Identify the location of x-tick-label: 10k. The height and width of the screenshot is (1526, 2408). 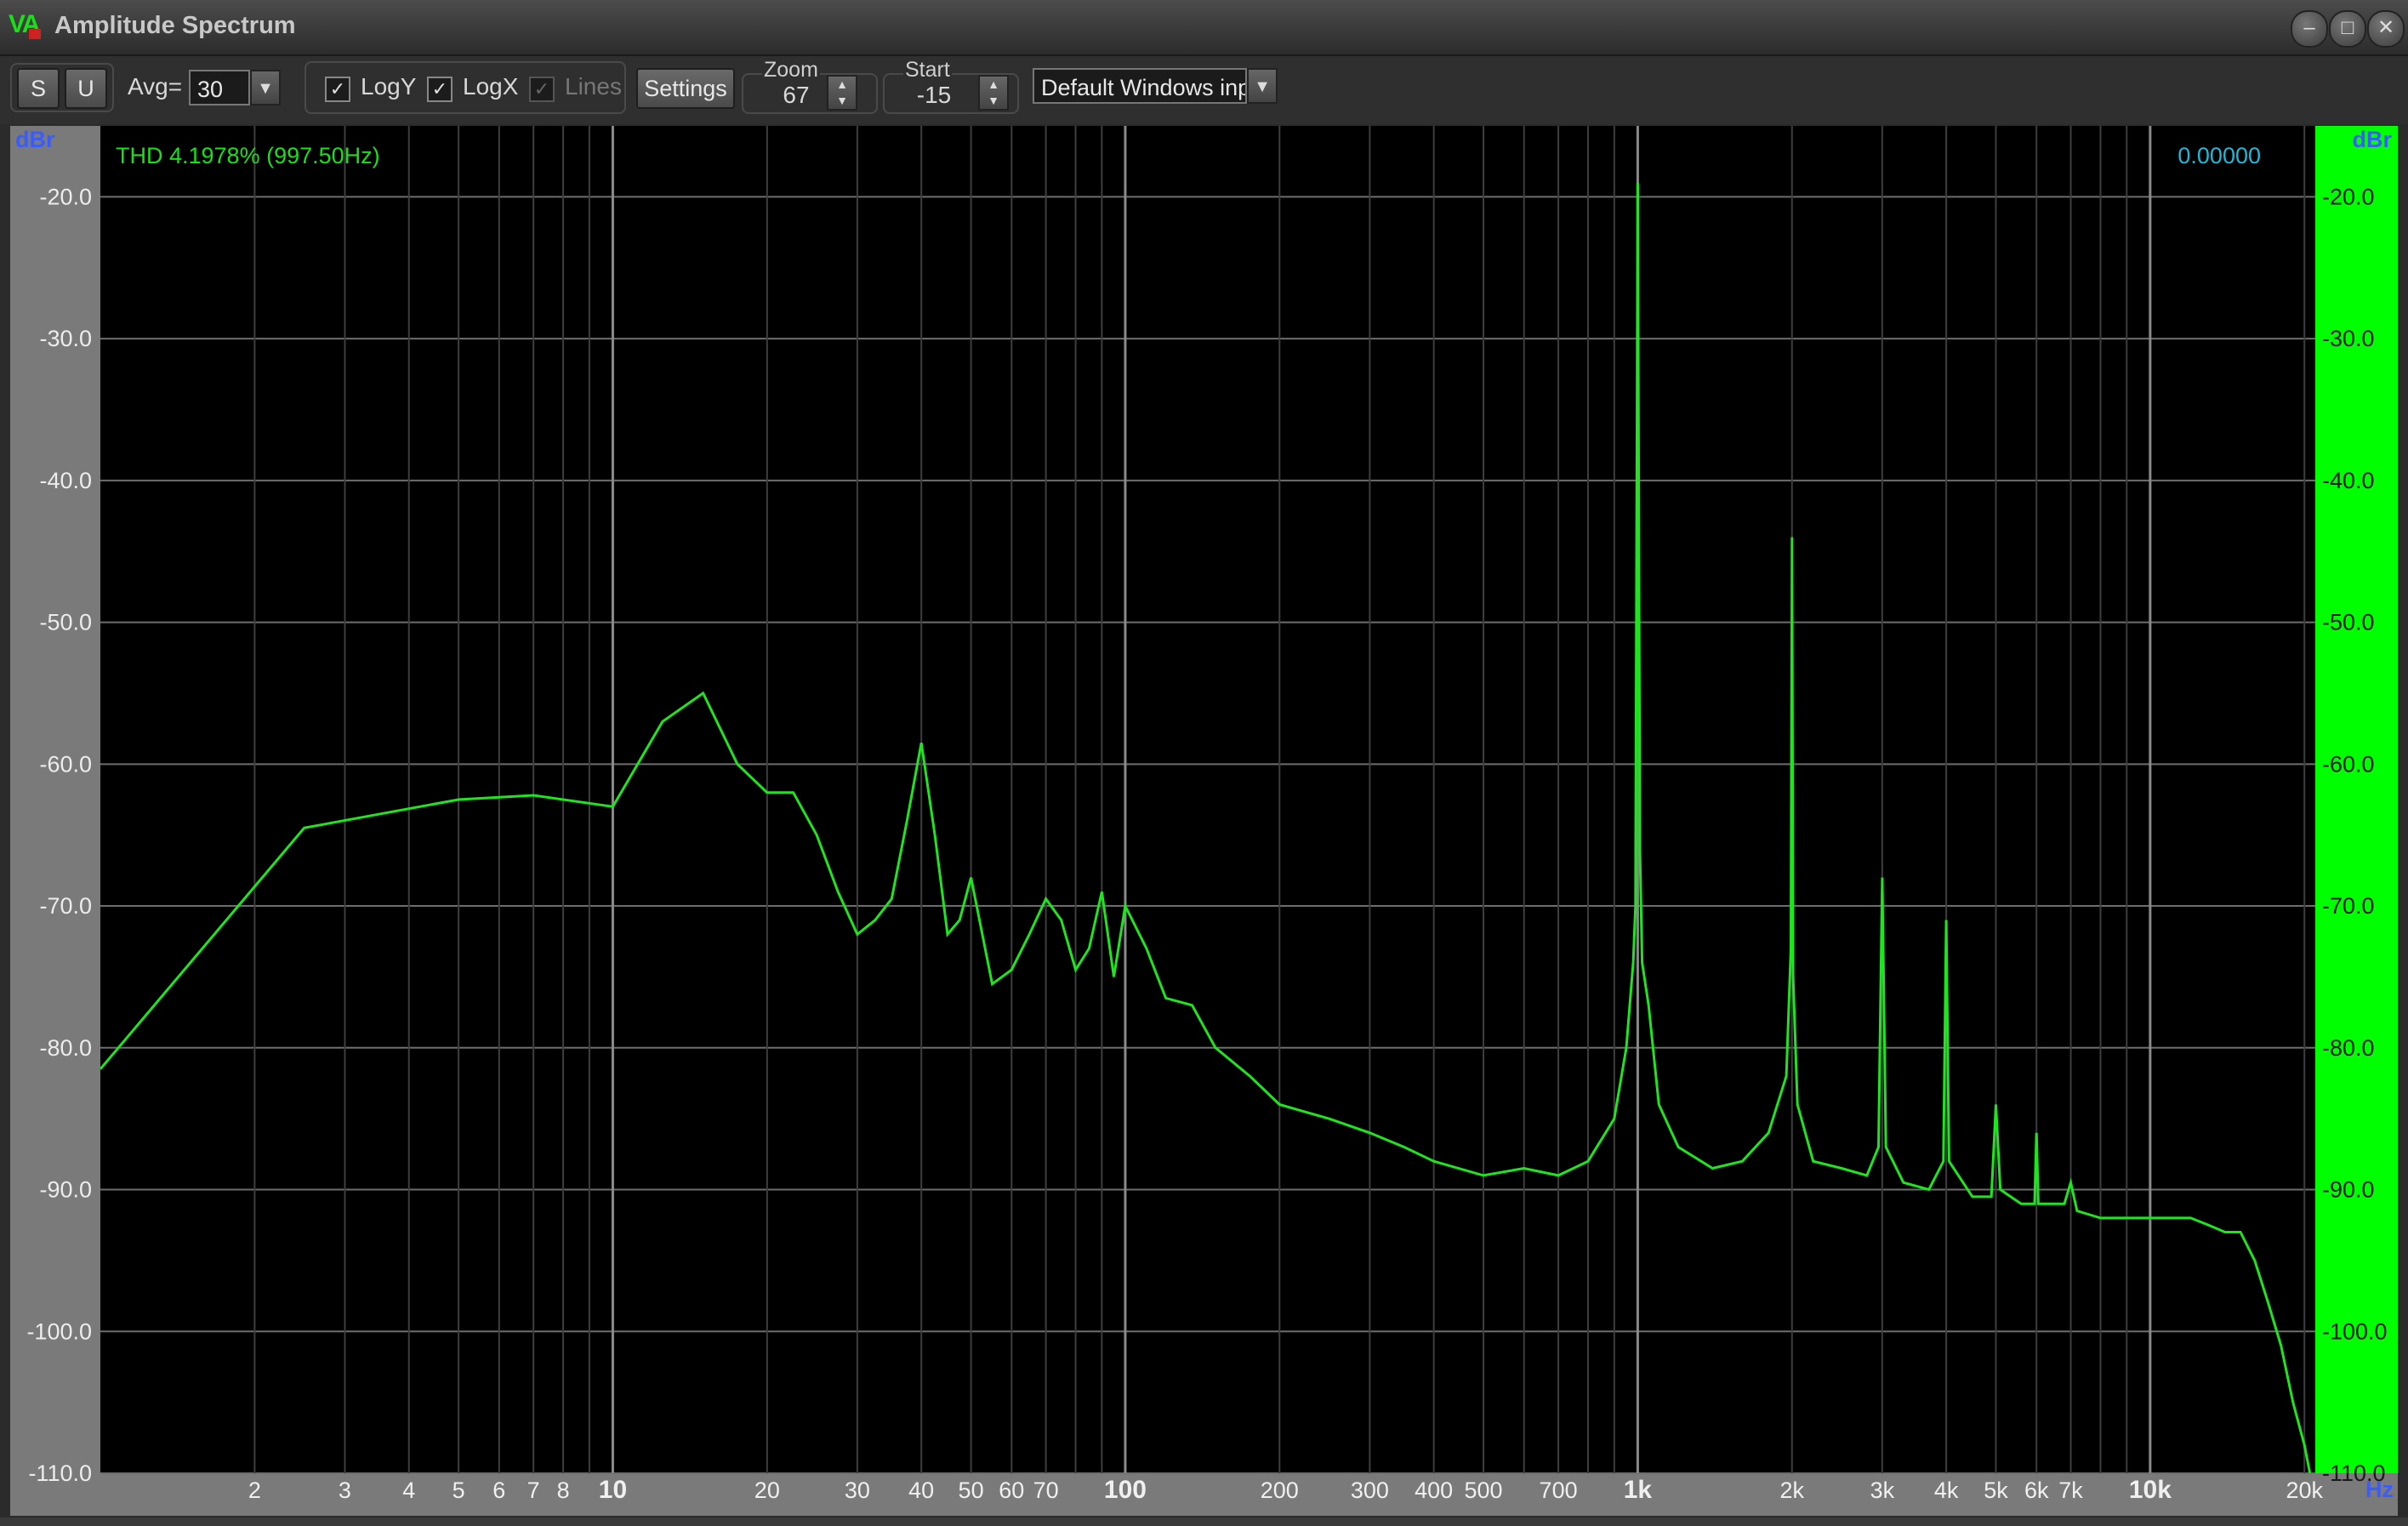
(2150, 1490).